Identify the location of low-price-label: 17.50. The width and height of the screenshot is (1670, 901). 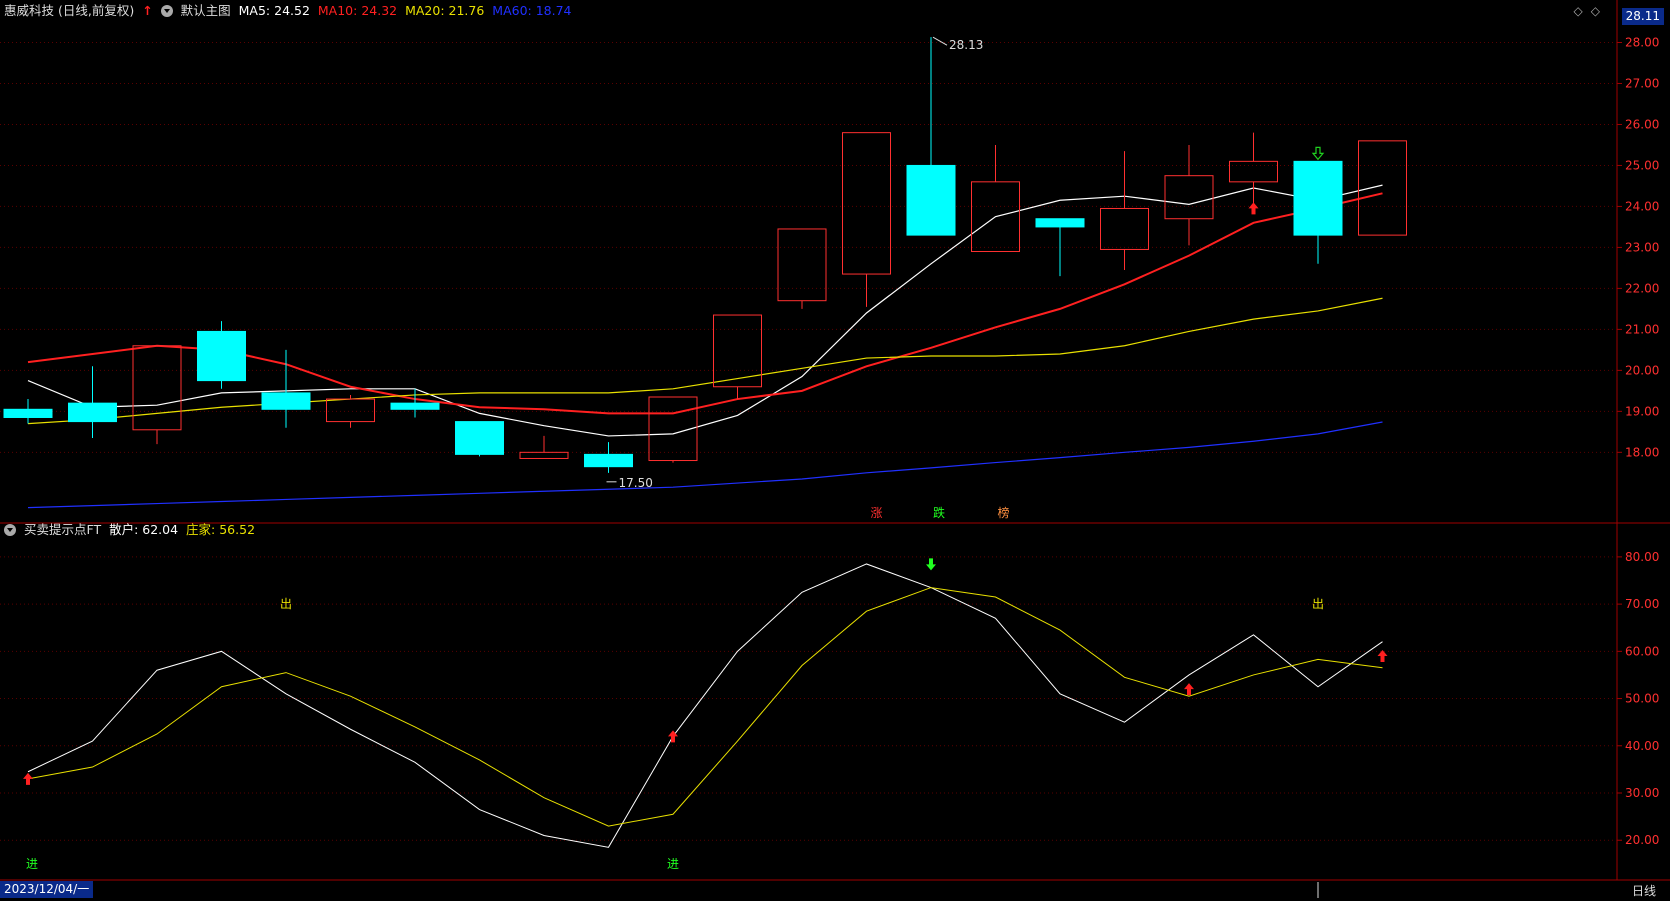
(636, 483).